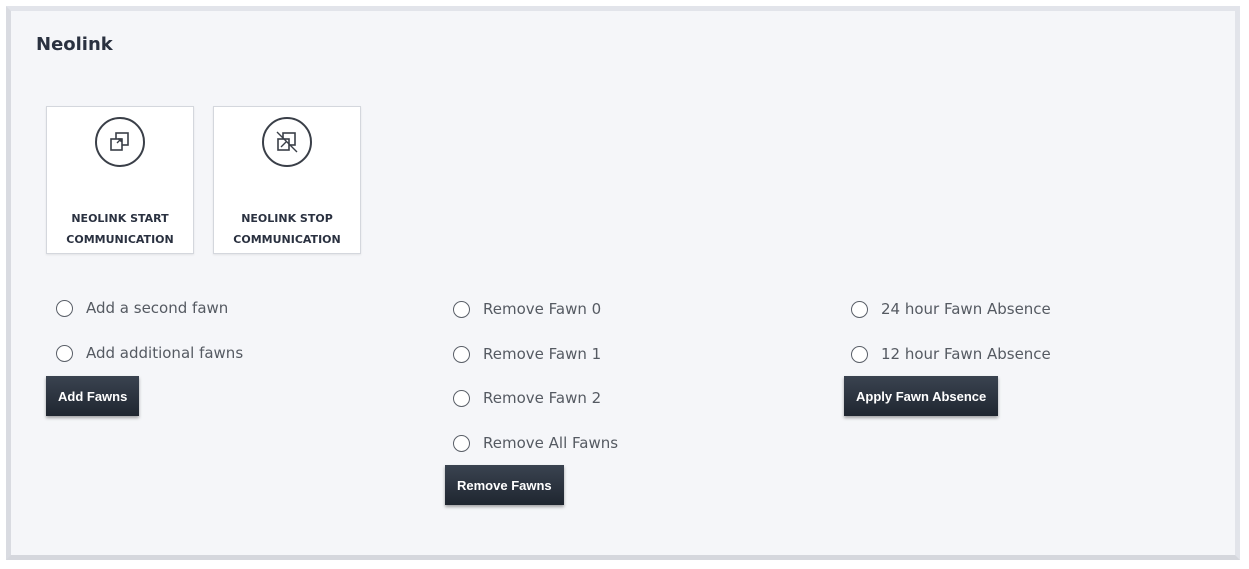 The width and height of the screenshot is (1249, 569). What do you see at coordinates (542, 354) in the screenshot?
I see `option-label: Remove Fawn 1` at bounding box center [542, 354].